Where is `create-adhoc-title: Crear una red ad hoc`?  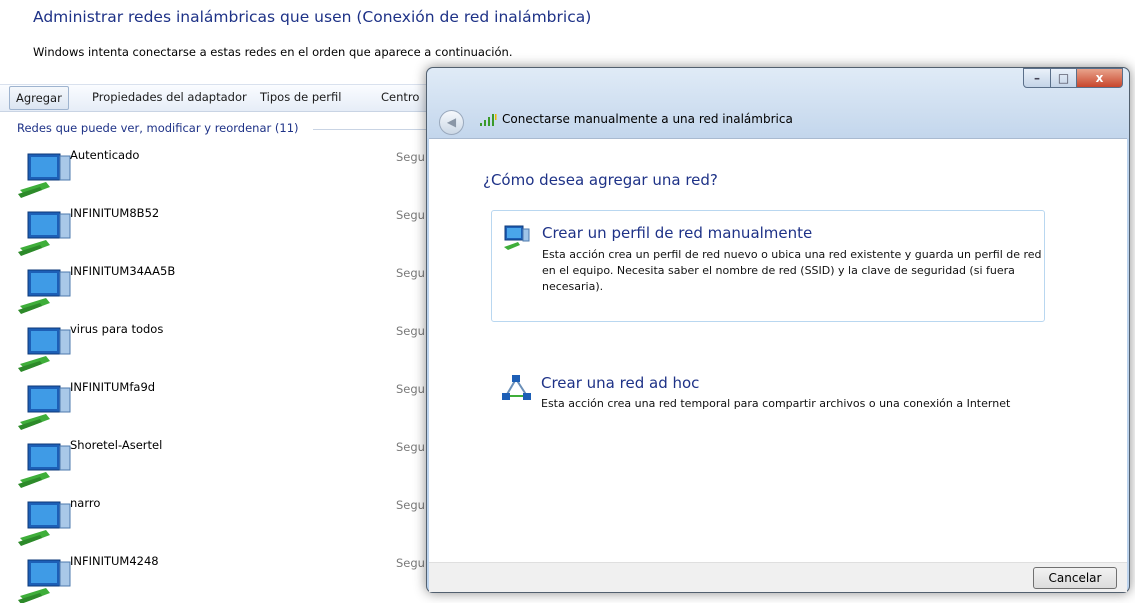 create-adhoc-title: Crear una red ad hoc is located at coordinates (620, 383).